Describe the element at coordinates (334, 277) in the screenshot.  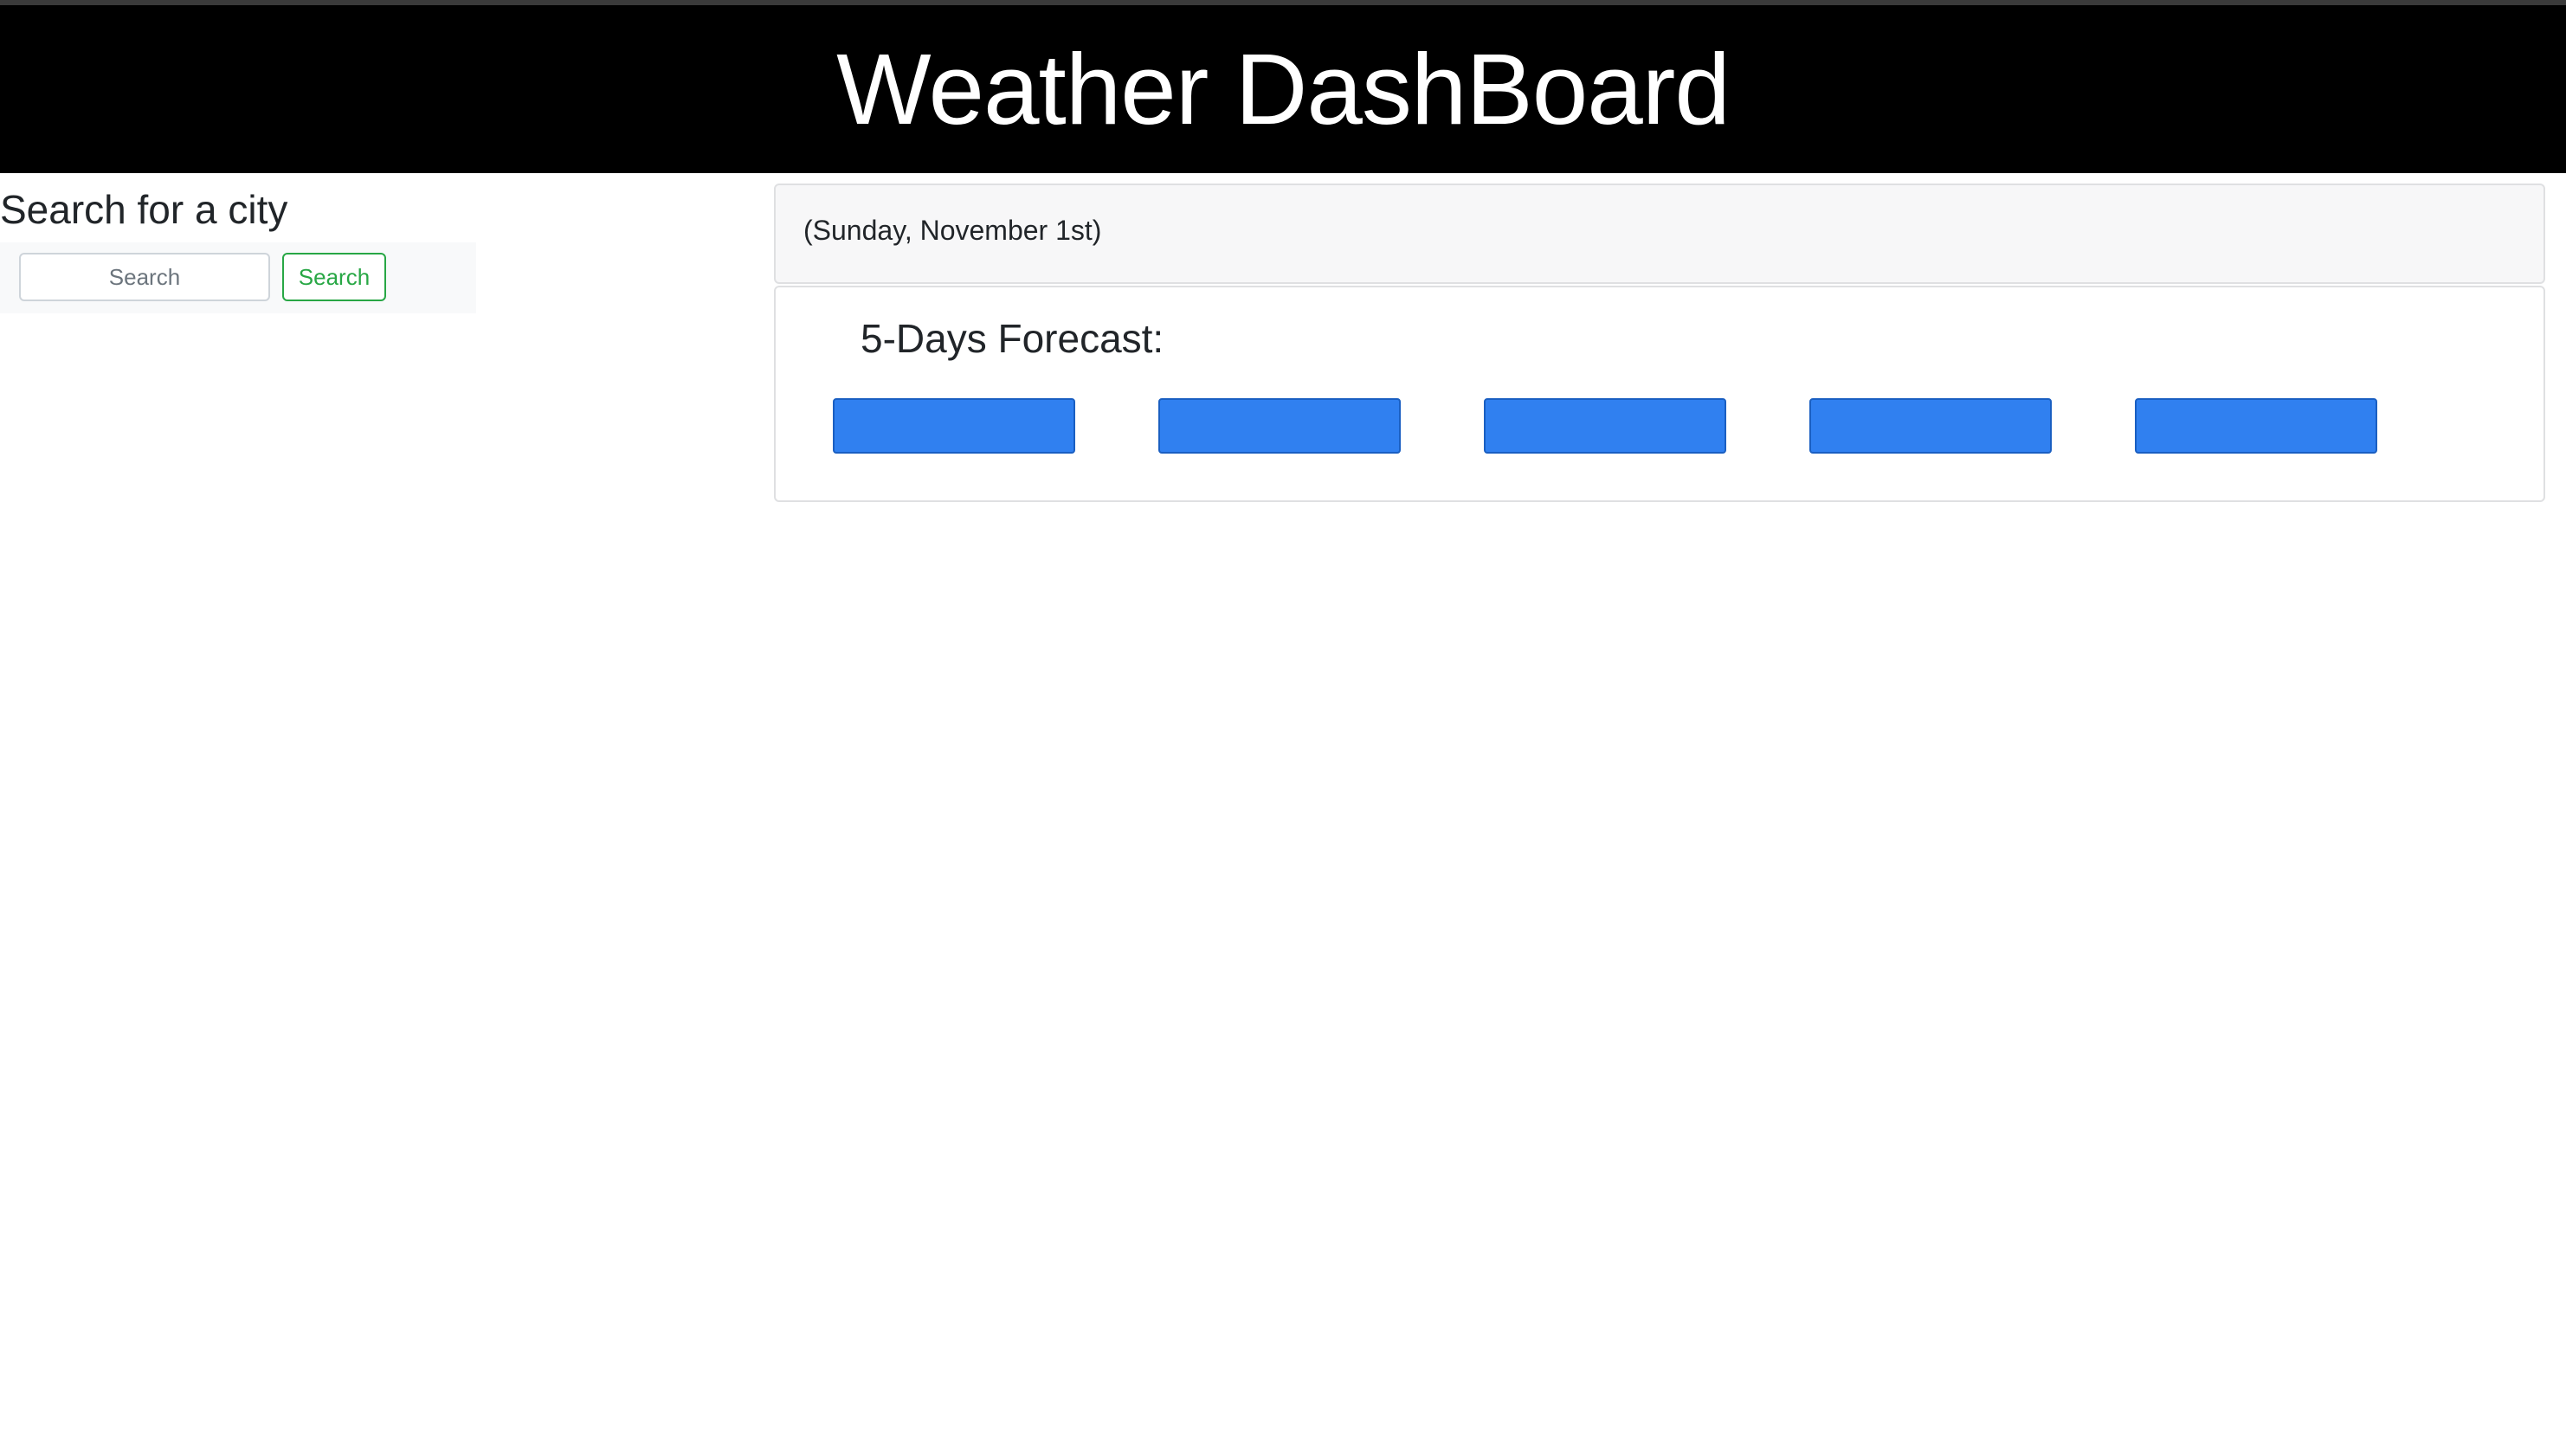
I see `search-button: Search` at that location.